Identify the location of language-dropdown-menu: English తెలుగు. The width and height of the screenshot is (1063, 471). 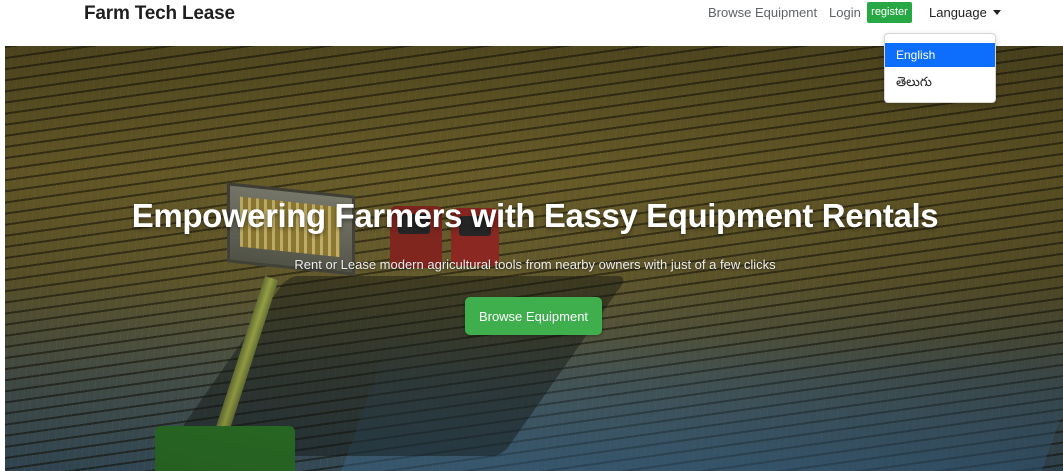
(940, 68).